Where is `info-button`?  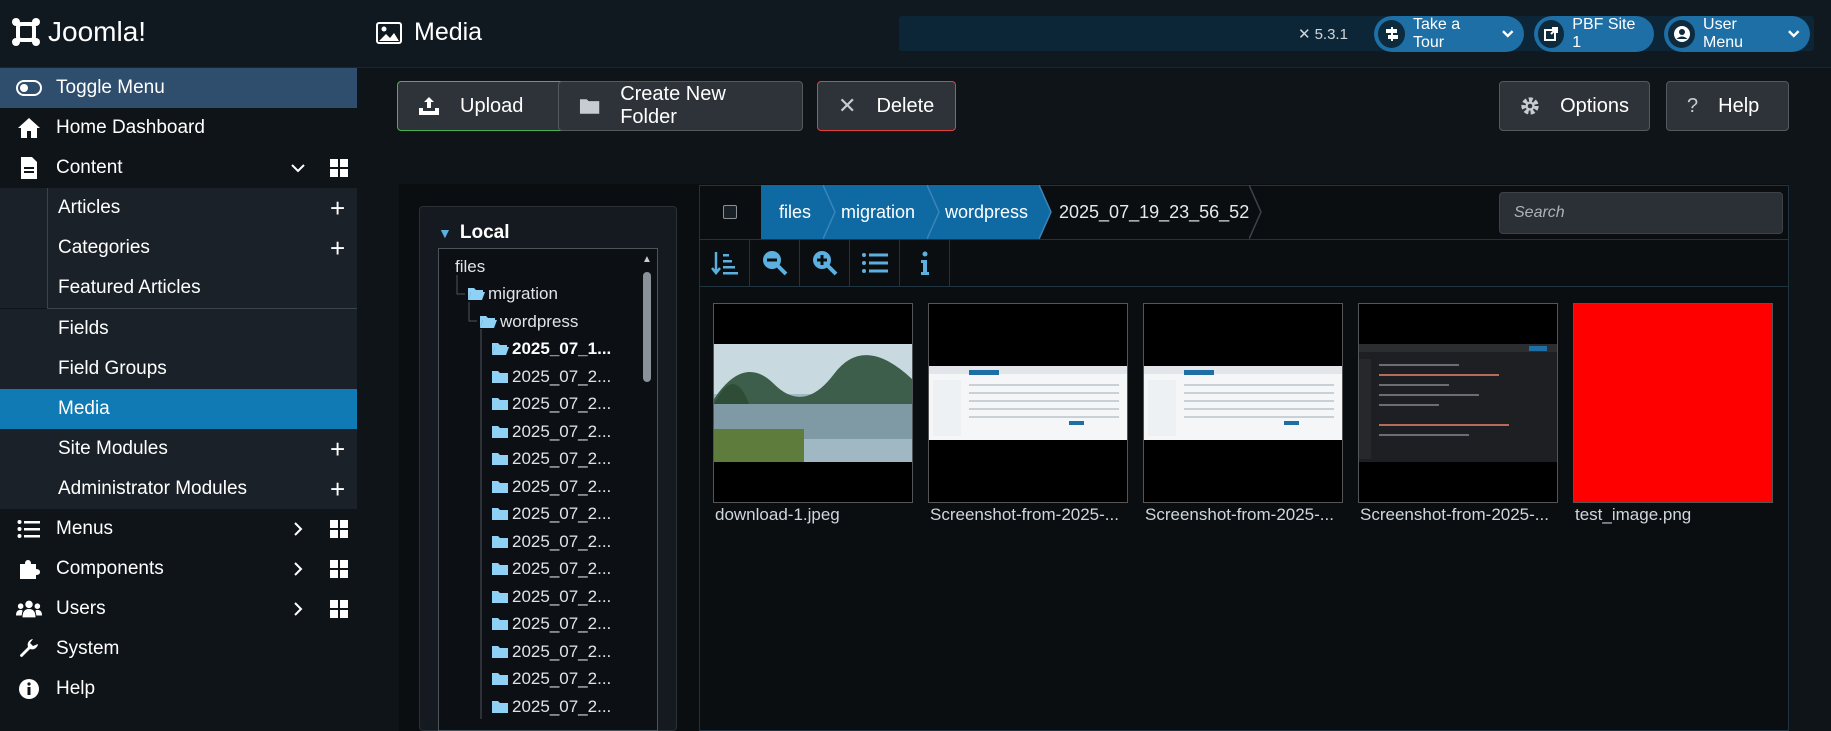 info-button is located at coordinates (925, 263).